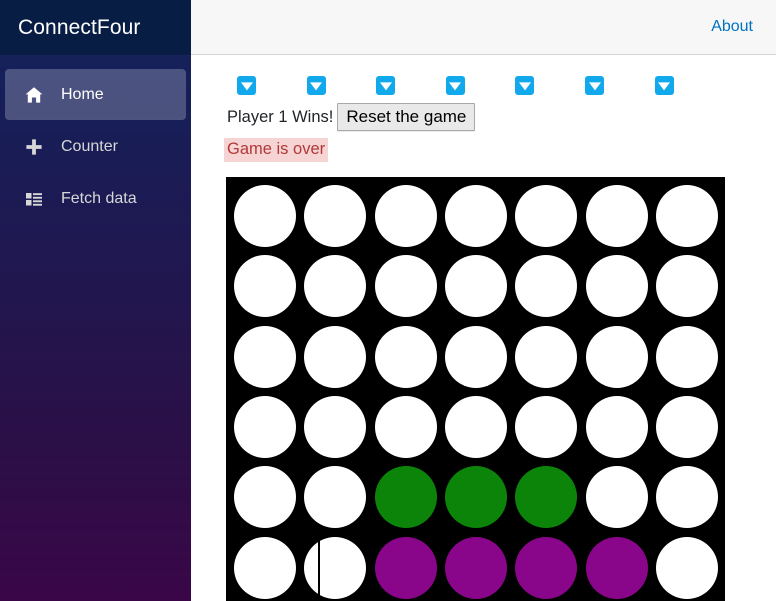  I want to click on board-cell-r1-c5, so click(546, 216).